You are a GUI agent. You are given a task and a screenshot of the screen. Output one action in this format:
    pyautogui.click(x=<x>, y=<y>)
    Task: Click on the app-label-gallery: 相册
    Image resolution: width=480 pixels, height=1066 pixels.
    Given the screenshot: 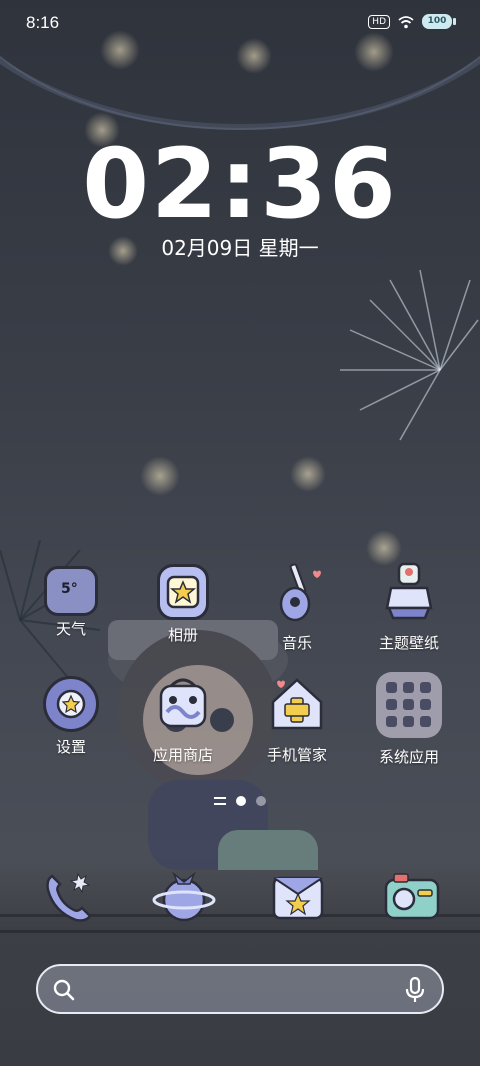 What is the action you would take?
    pyautogui.click(x=182, y=635)
    